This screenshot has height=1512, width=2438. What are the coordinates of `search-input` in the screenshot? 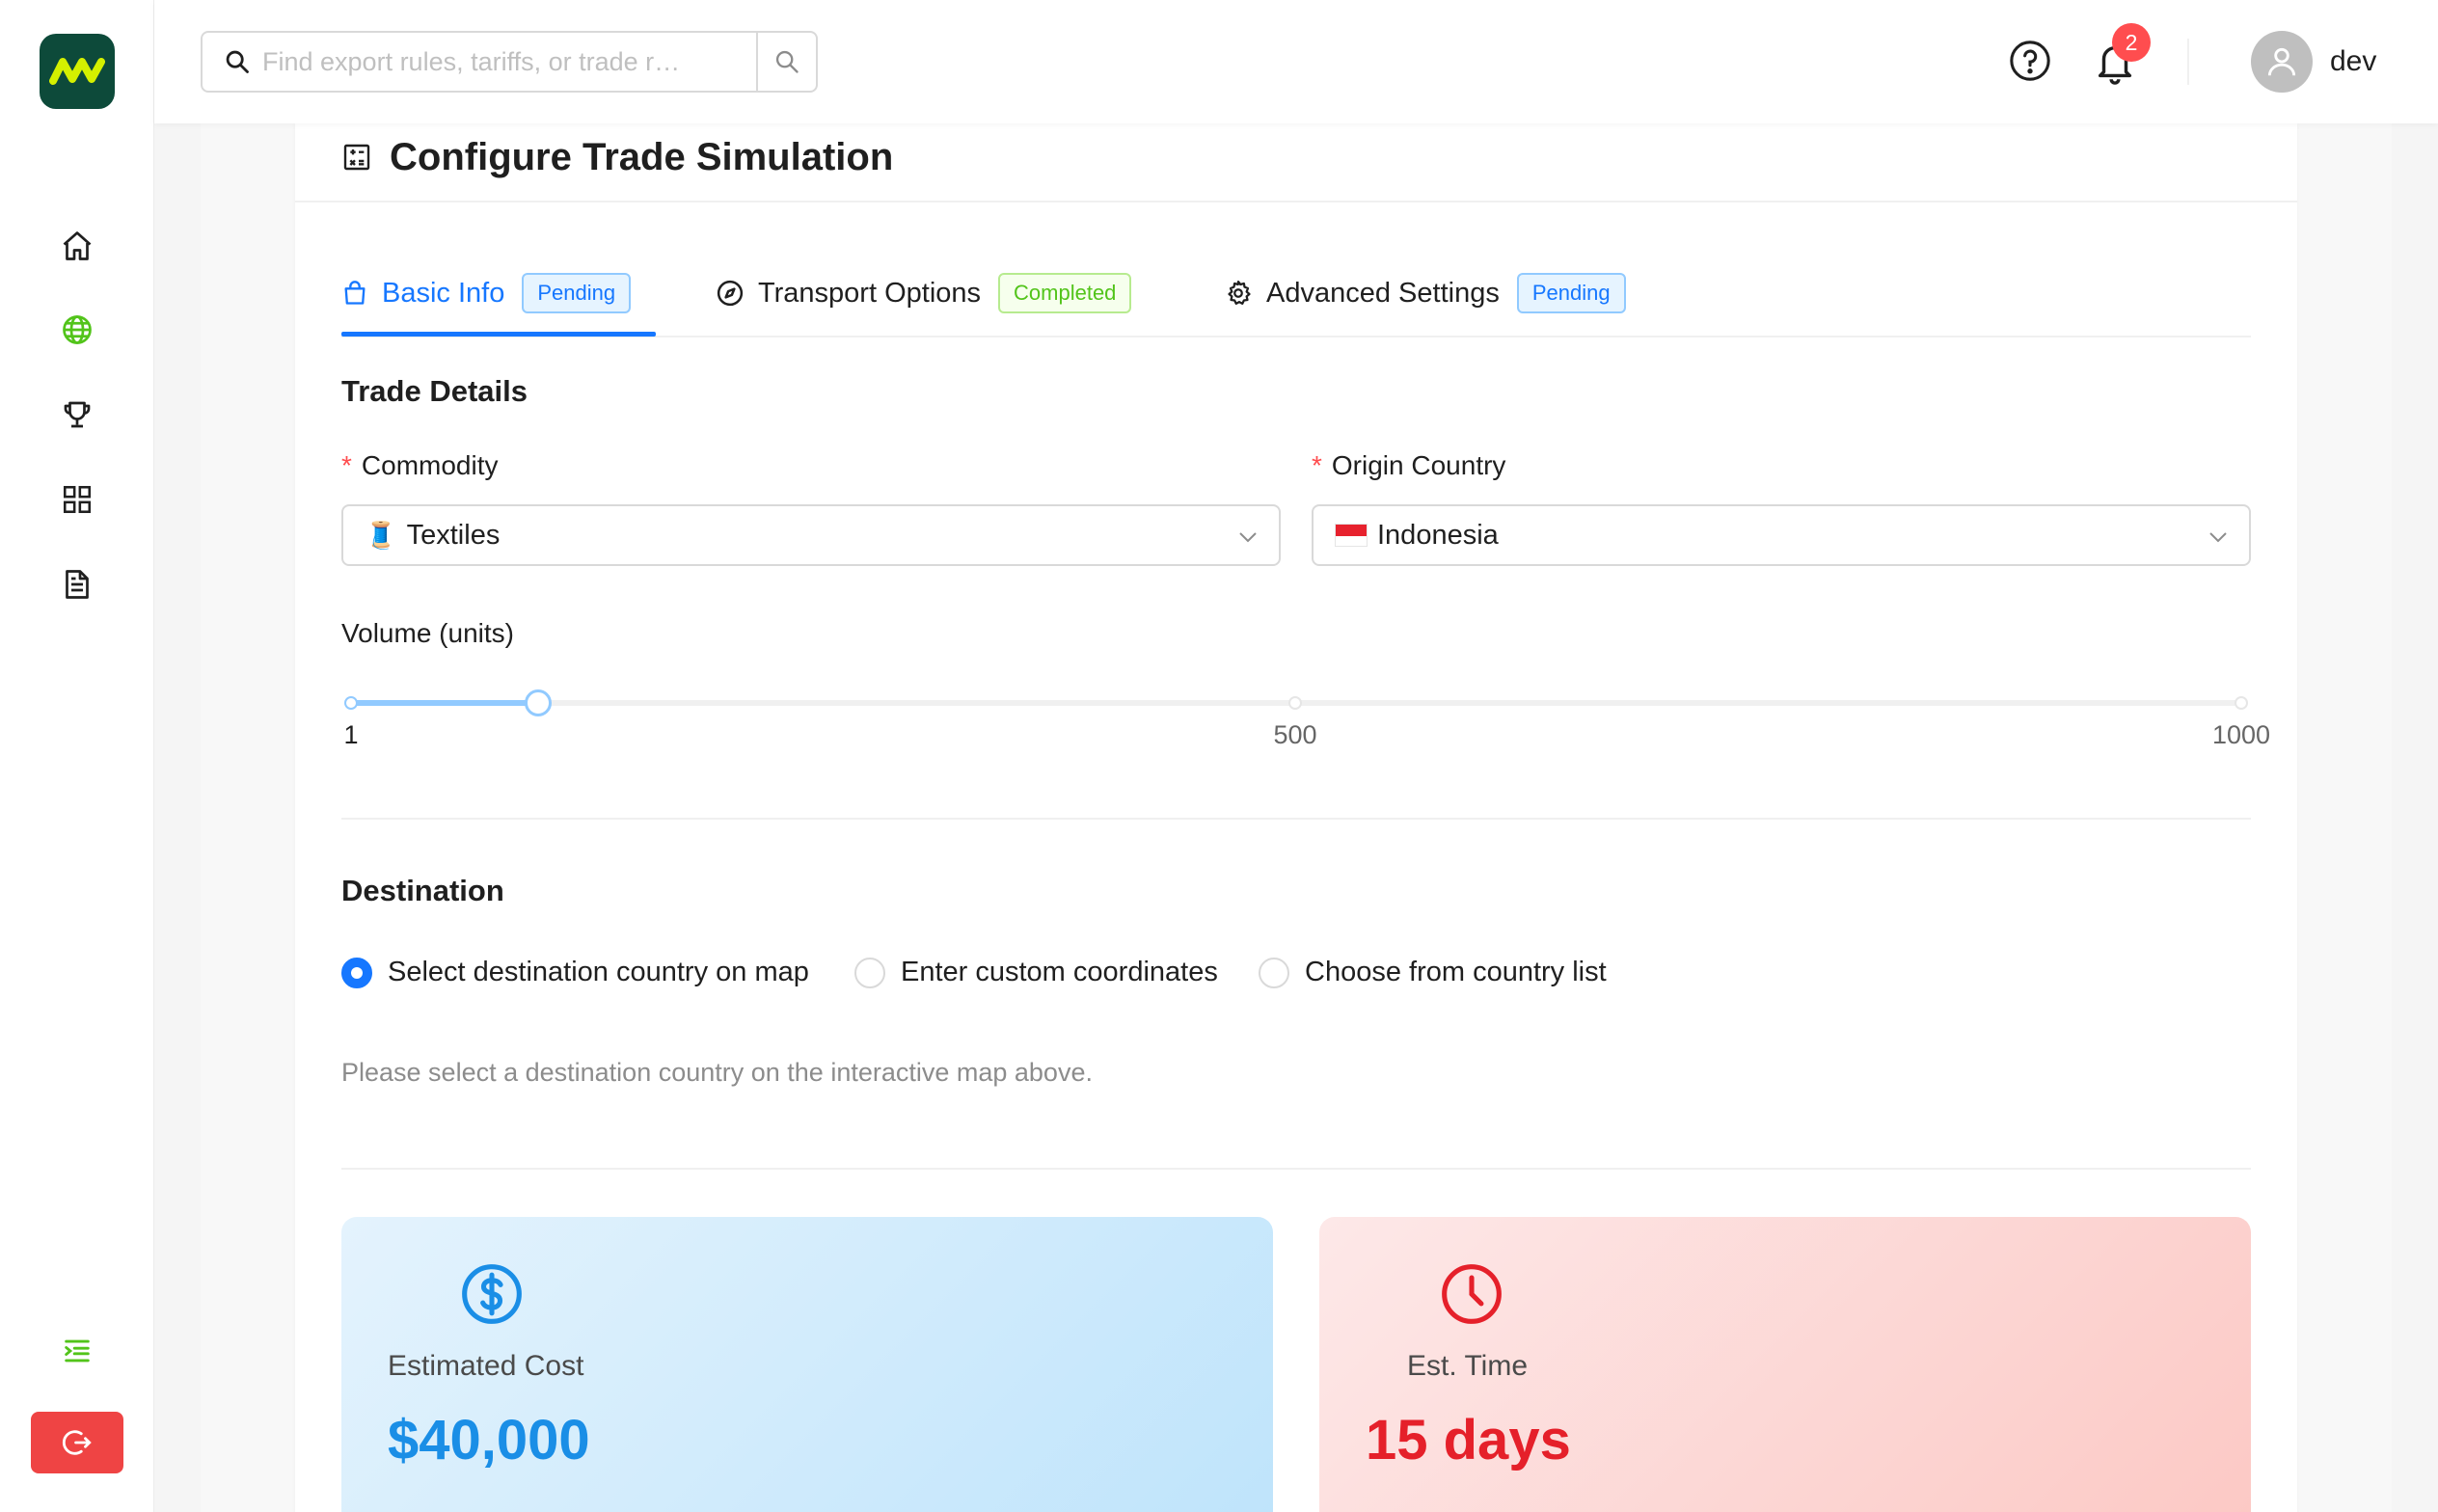 It's located at (474, 61).